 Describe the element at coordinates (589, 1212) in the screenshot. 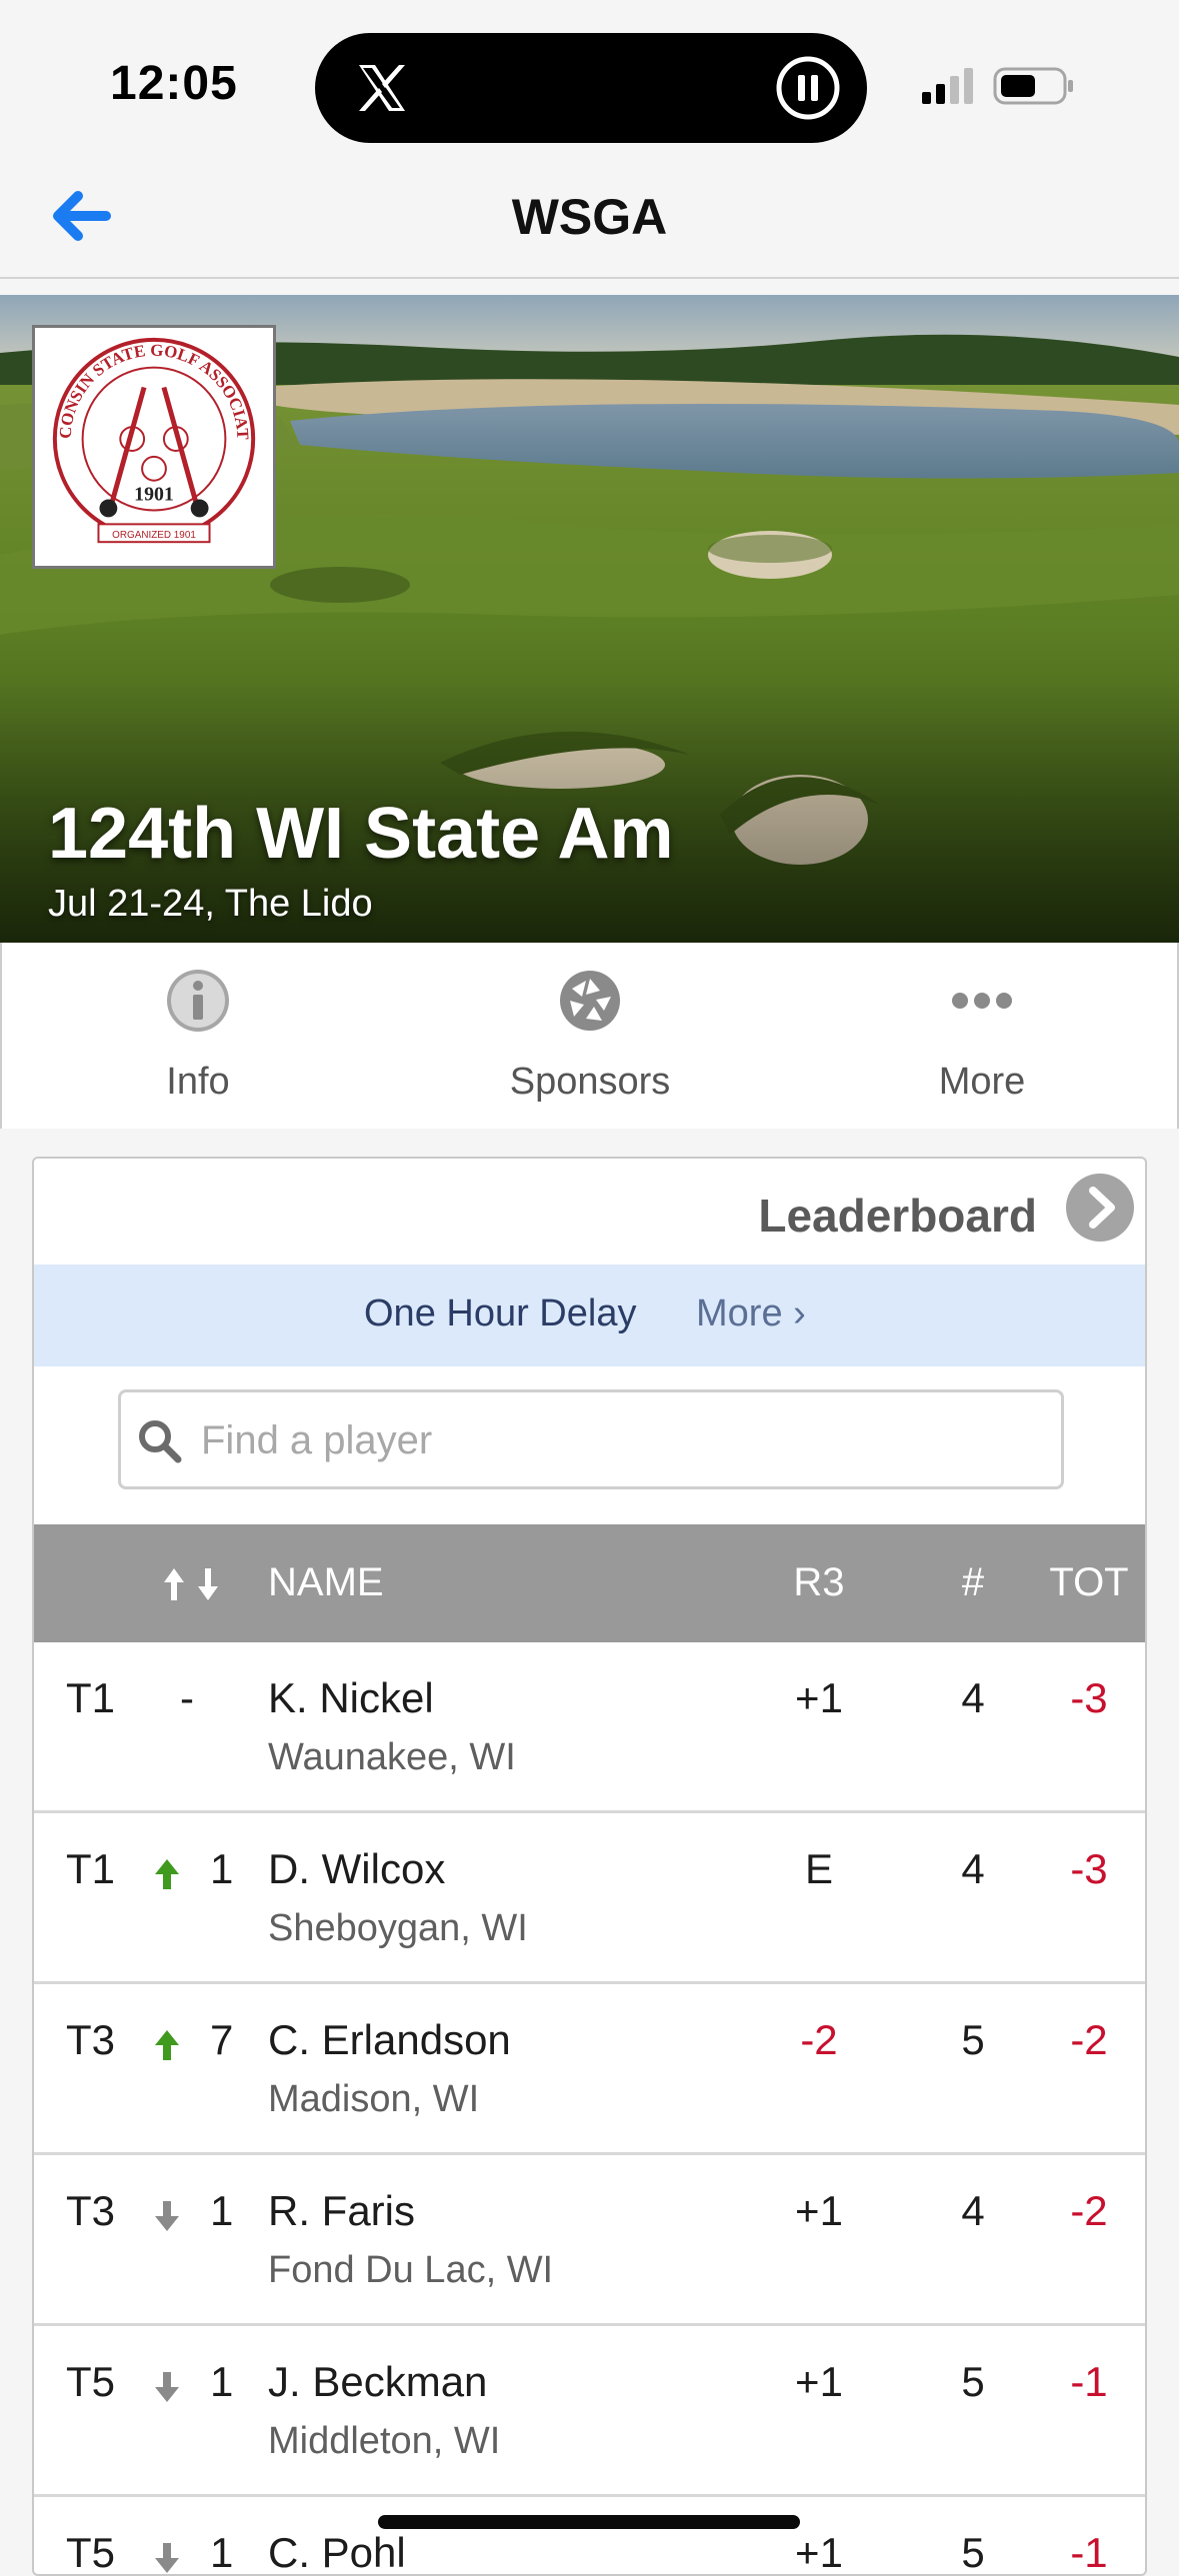

I see `leaderboard-header: Leaderboard` at that location.